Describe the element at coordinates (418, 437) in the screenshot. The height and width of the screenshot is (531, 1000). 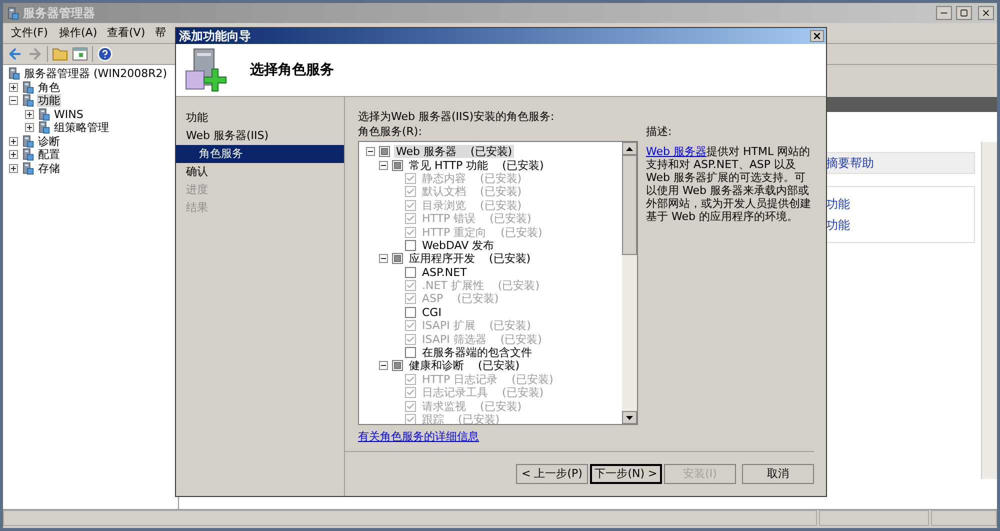
I see `details-link: 有关角色服务的详细信息` at that location.